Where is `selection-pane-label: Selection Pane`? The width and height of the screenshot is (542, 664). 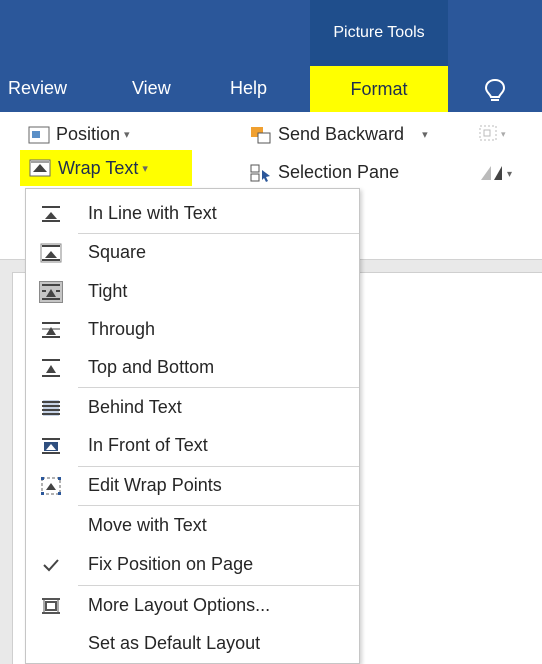 selection-pane-label: Selection Pane is located at coordinates (339, 172).